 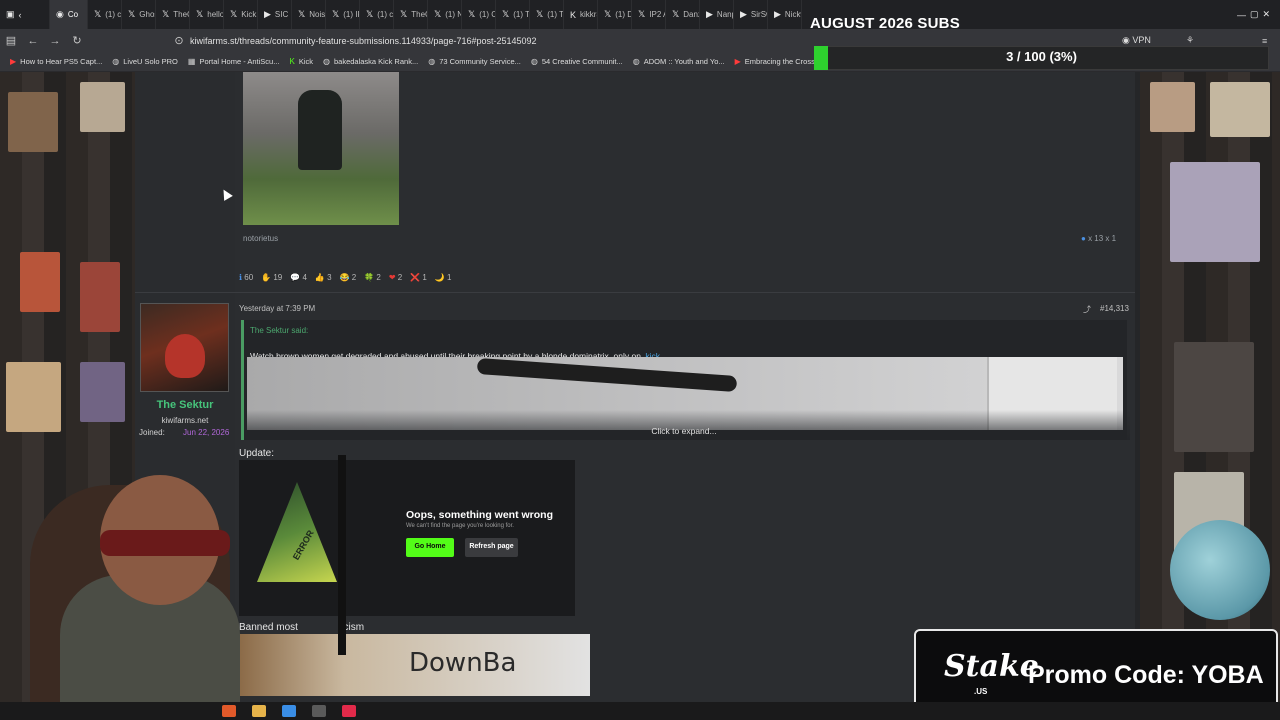 I want to click on globe-icon: ◍, so click(x=534, y=61).